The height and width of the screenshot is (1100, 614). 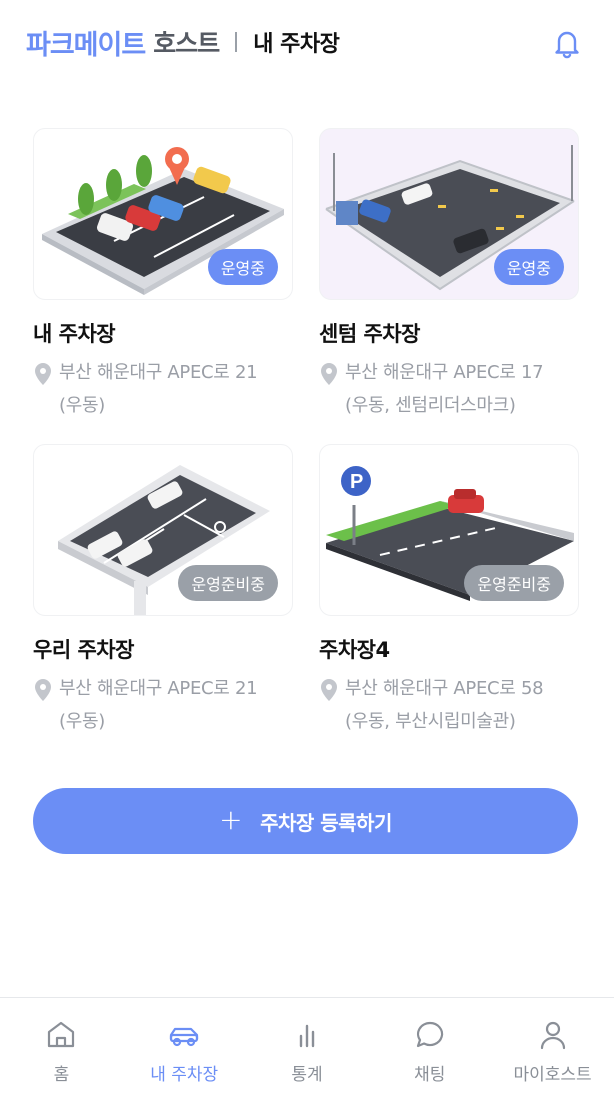 What do you see at coordinates (449, 530) in the screenshot?
I see `parking-lot-thumbnail: P 운영준비중` at bounding box center [449, 530].